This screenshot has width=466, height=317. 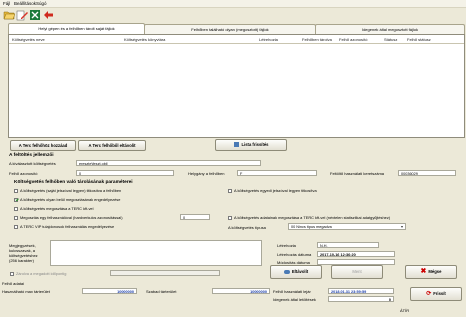 What do you see at coordinates (35, 15) in the screenshot?
I see `excel-icon` at bounding box center [35, 15].